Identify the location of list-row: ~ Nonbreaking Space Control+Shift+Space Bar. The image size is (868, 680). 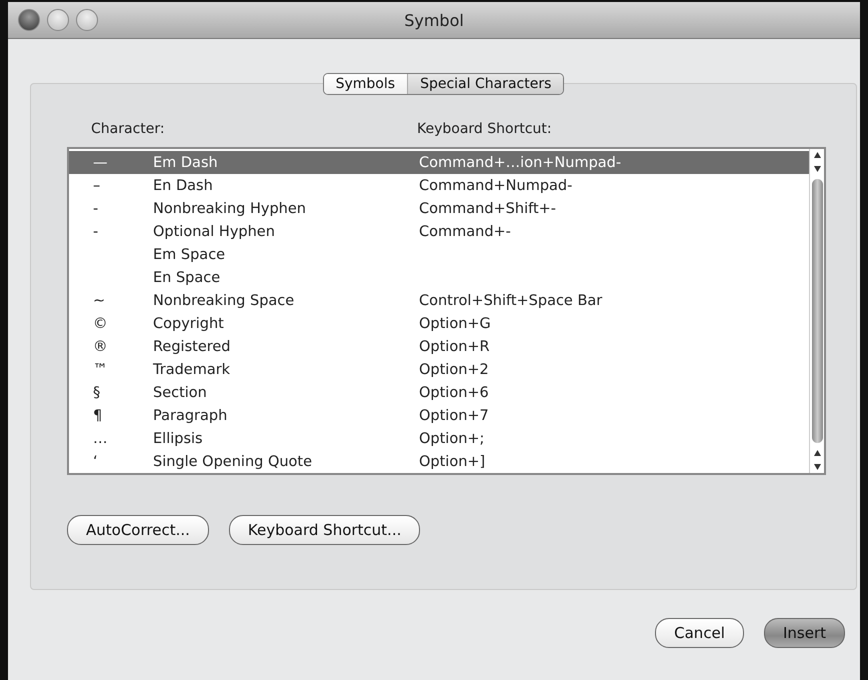
(439, 300).